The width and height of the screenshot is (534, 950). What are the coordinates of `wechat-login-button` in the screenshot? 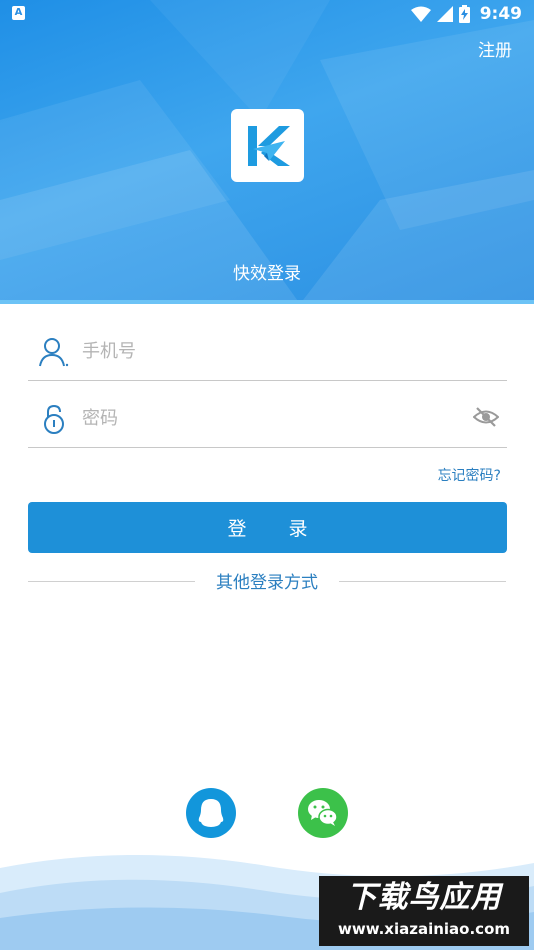 It's located at (323, 813).